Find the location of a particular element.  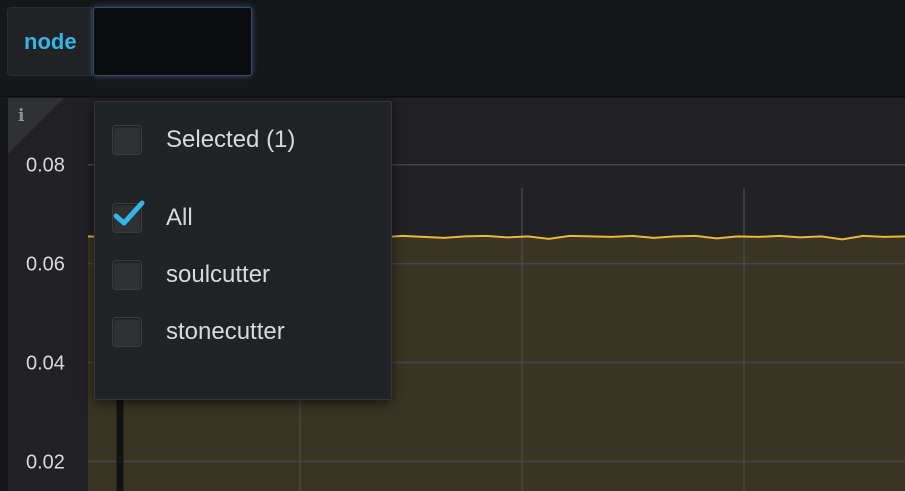

soulcutter-checkbox is located at coordinates (127, 275).